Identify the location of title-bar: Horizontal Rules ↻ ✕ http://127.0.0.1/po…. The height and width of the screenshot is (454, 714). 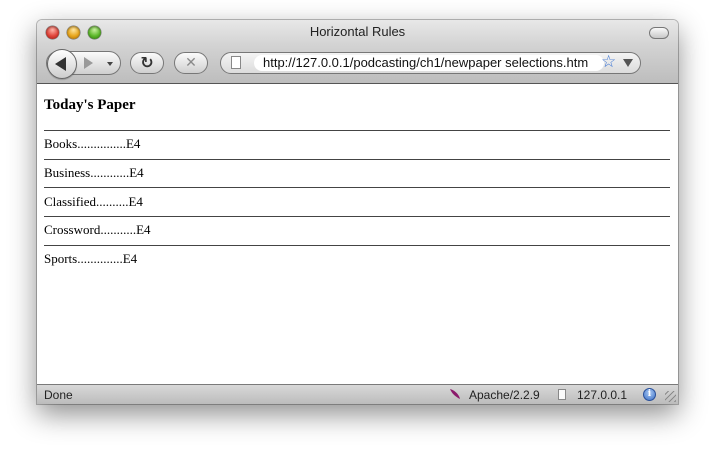
(357, 52).